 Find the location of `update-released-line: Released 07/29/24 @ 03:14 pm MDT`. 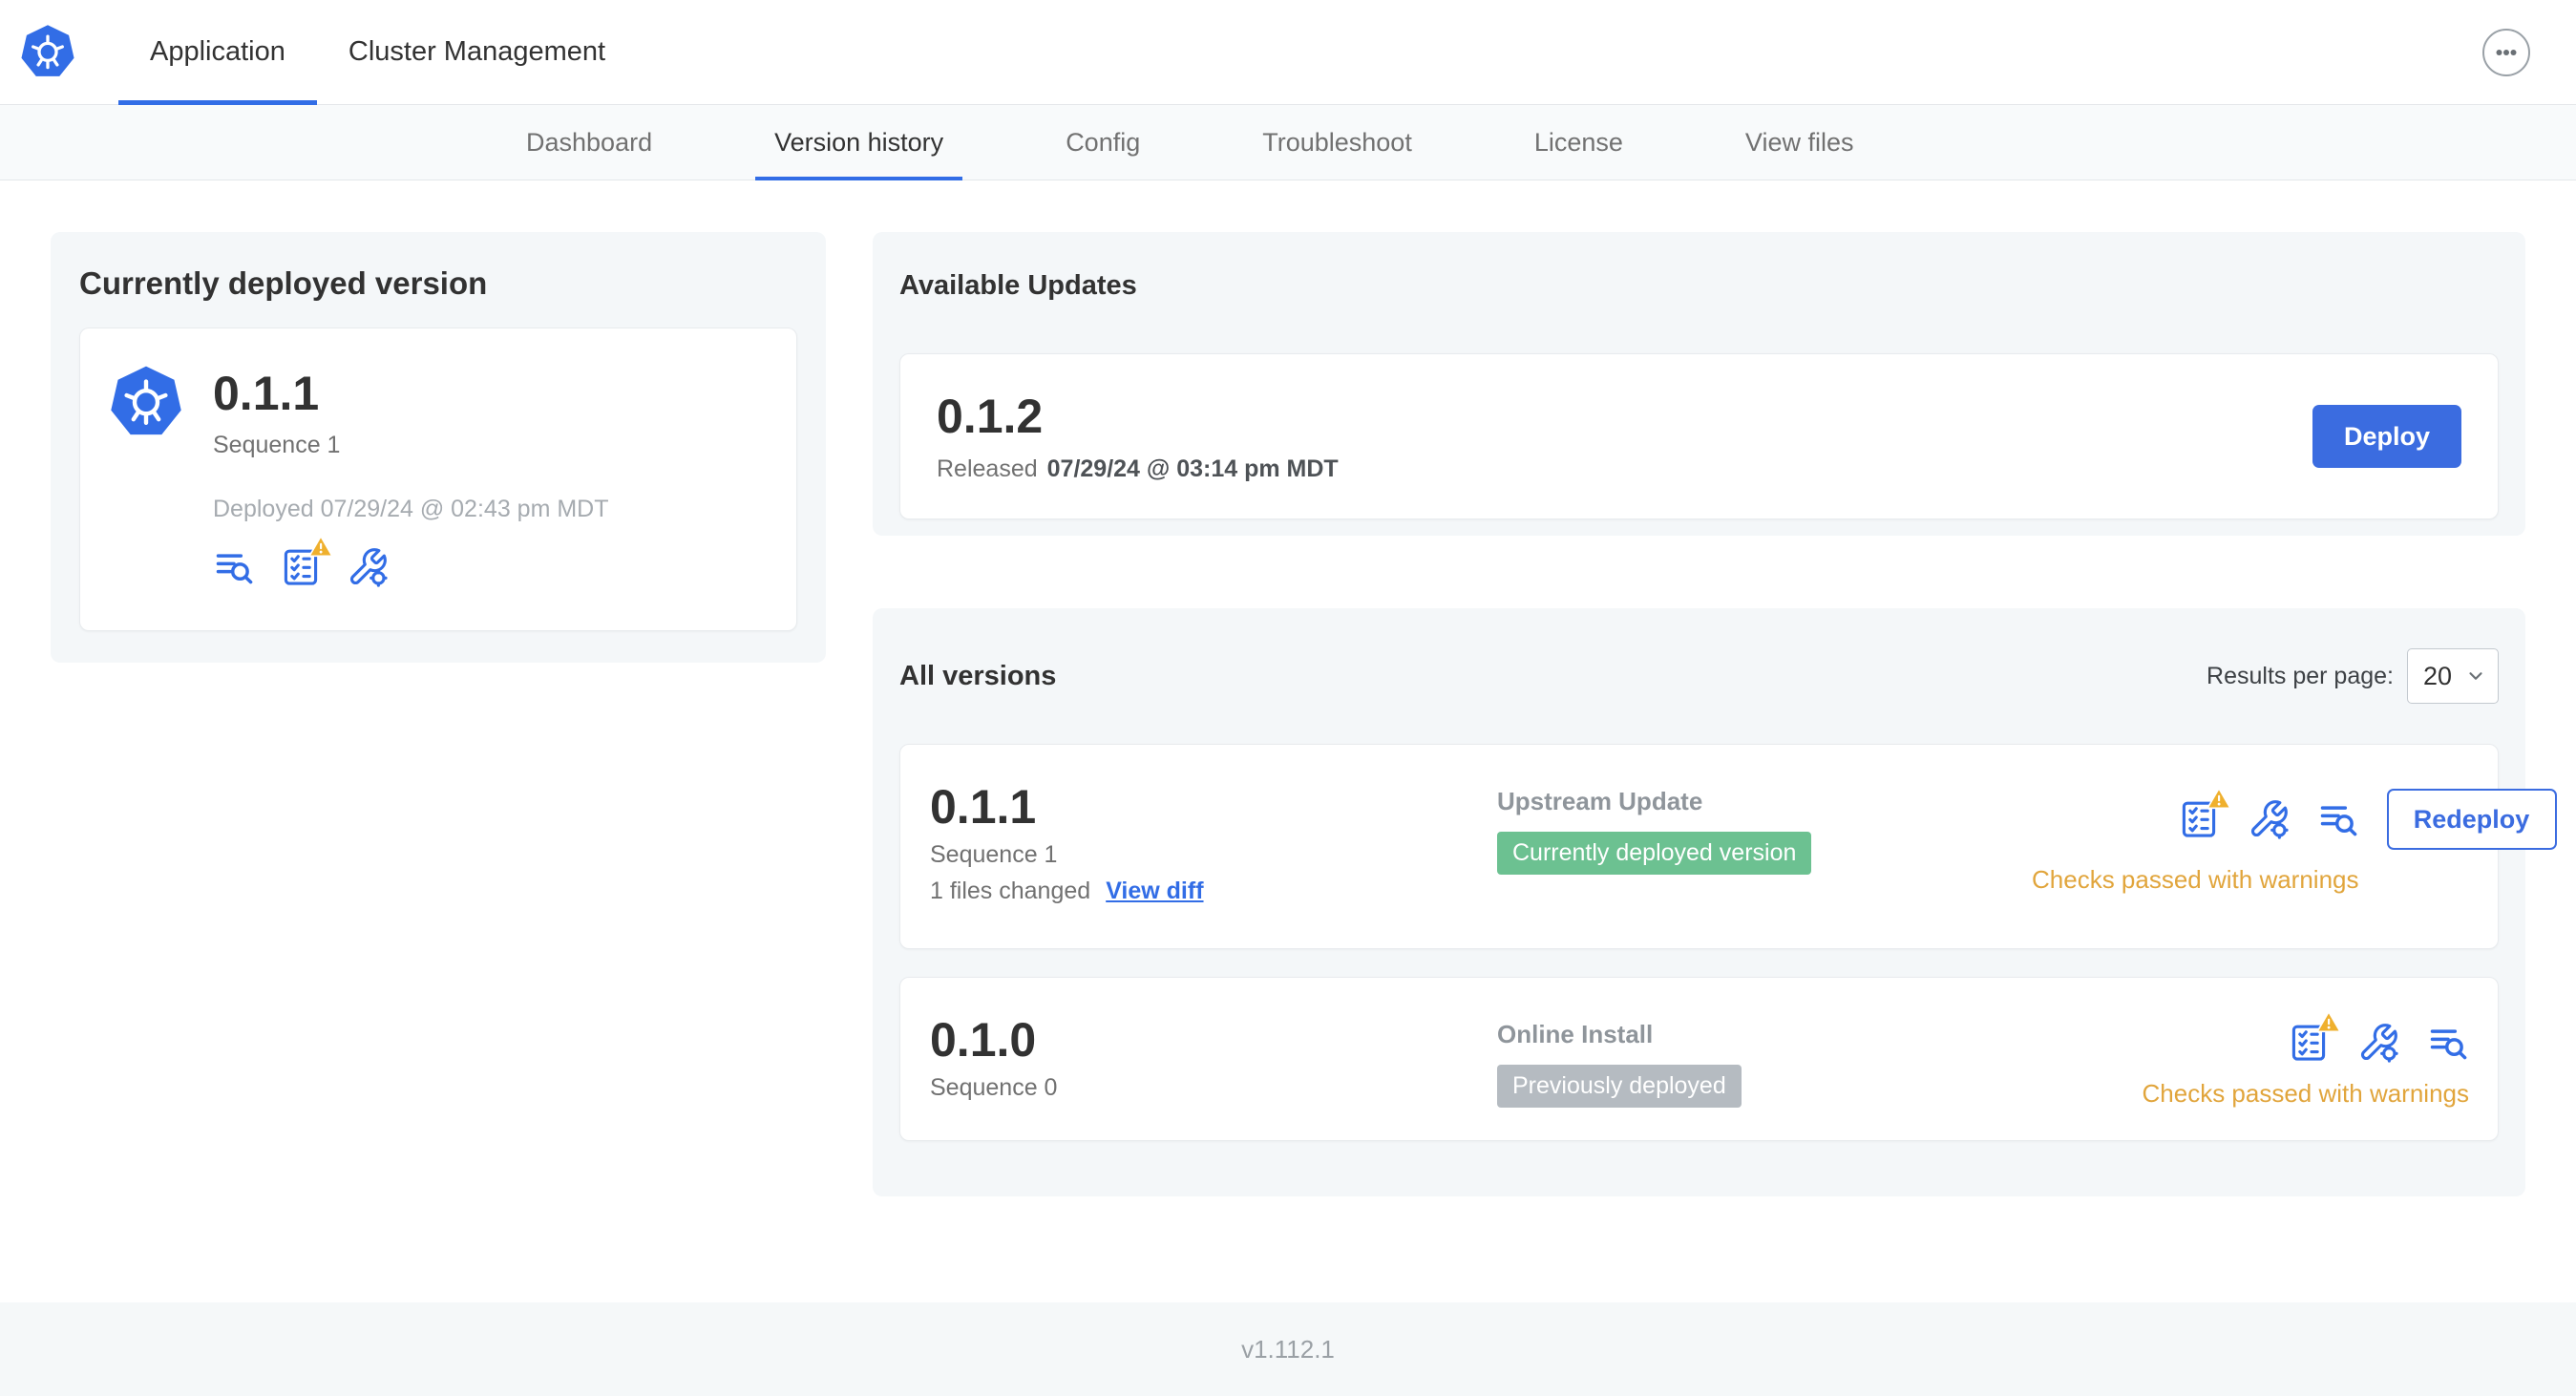

update-released-line: Released 07/29/24 @ 03:14 pm MDT is located at coordinates (1138, 469).